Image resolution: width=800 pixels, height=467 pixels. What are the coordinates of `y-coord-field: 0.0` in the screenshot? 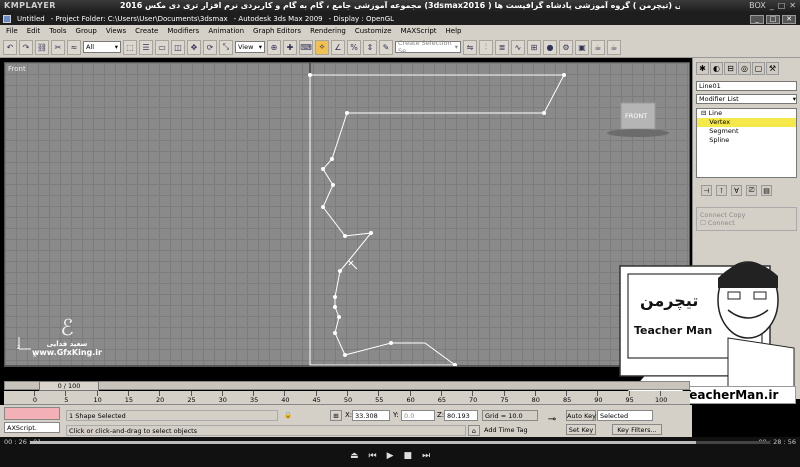 It's located at (418, 415).